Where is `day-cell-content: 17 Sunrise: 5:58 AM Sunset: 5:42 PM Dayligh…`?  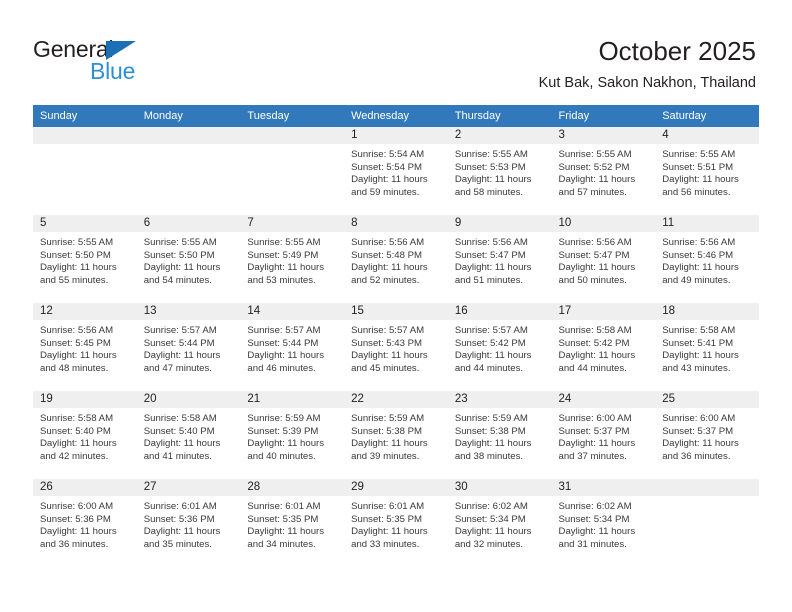 day-cell-content: 17 Sunrise: 5:58 AM Sunset: 5:42 PM Dayligh… is located at coordinates (603, 347).